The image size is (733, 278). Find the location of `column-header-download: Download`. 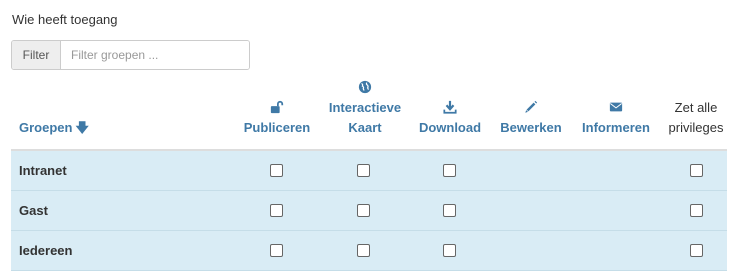

column-header-download: Download is located at coordinates (450, 114).